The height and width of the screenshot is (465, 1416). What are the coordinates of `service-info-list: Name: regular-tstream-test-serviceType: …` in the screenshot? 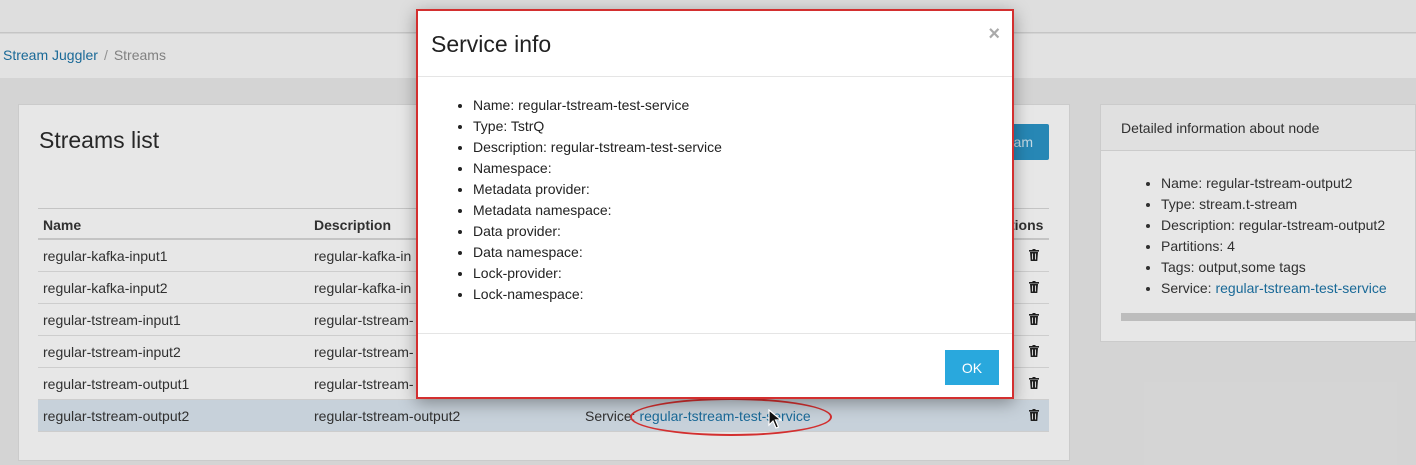 It's located at (597, 200).